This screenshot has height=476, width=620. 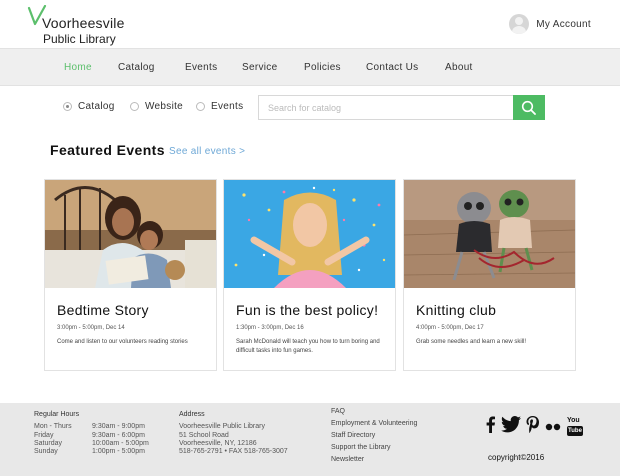 What do you see at coordinates (103, 310) in the screenshot?
I see `event-title: Bedtime Story` at bounding box center [103, 310].